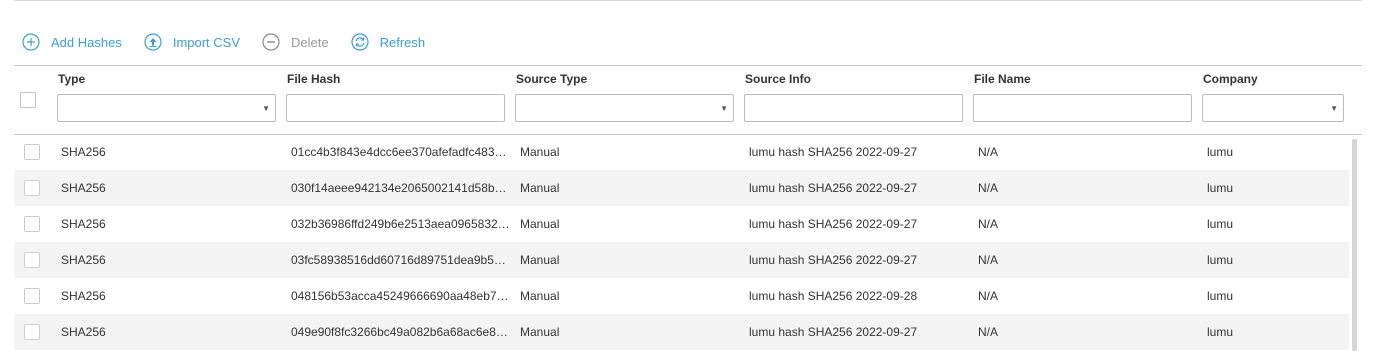 This screenshot has width=1377, height=351. Describe the element at coordinates (71, 79) in the screenshot. I see `column-header-type: Type` at that location.